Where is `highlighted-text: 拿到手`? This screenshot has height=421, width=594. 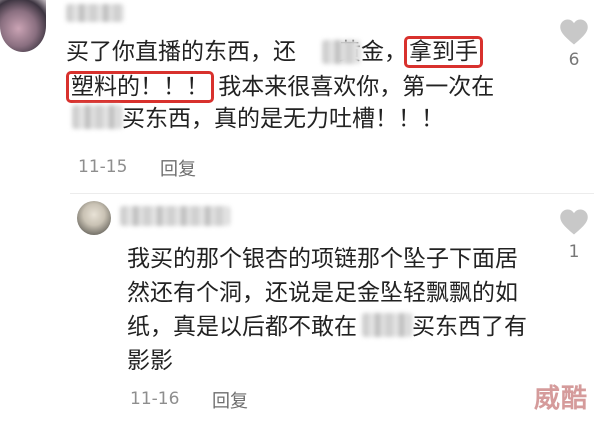 highlighted-text: 拿到手 is located at coordinates (443, 52).